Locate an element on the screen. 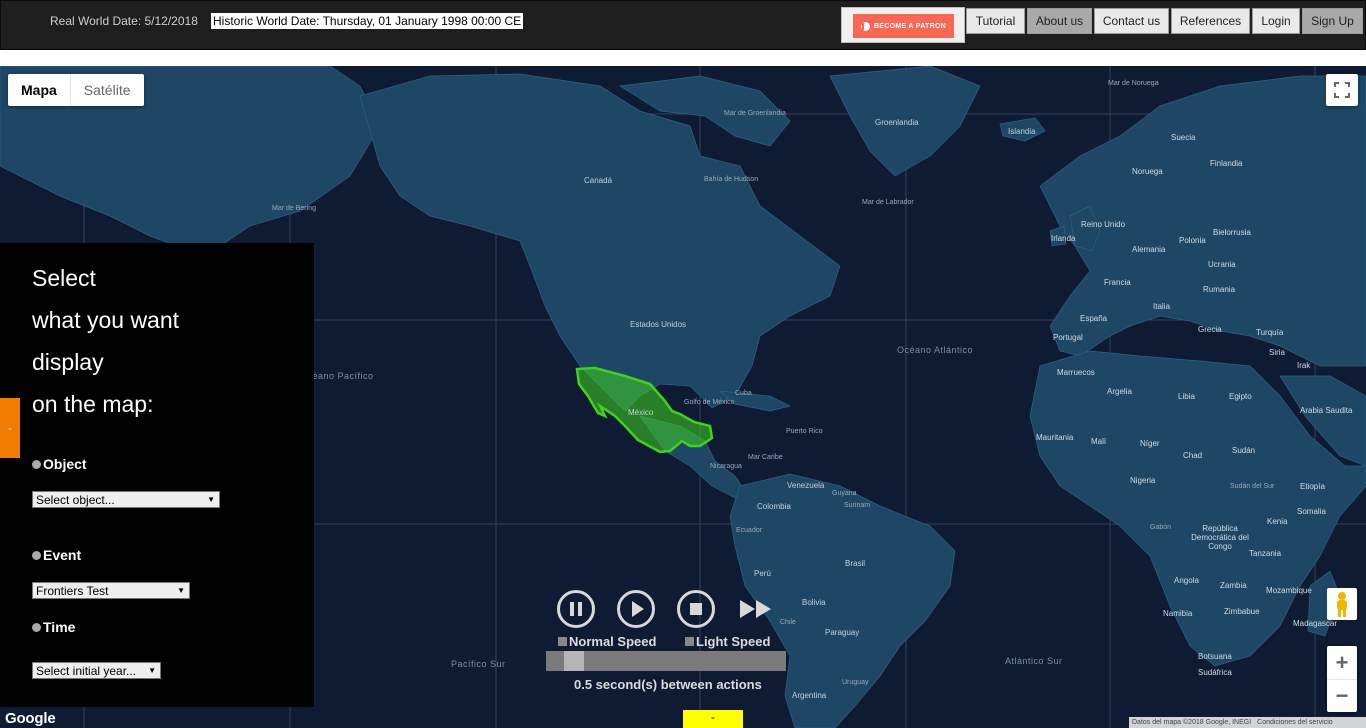  label-brasil: Brasil is located at coordinates (855, 563).